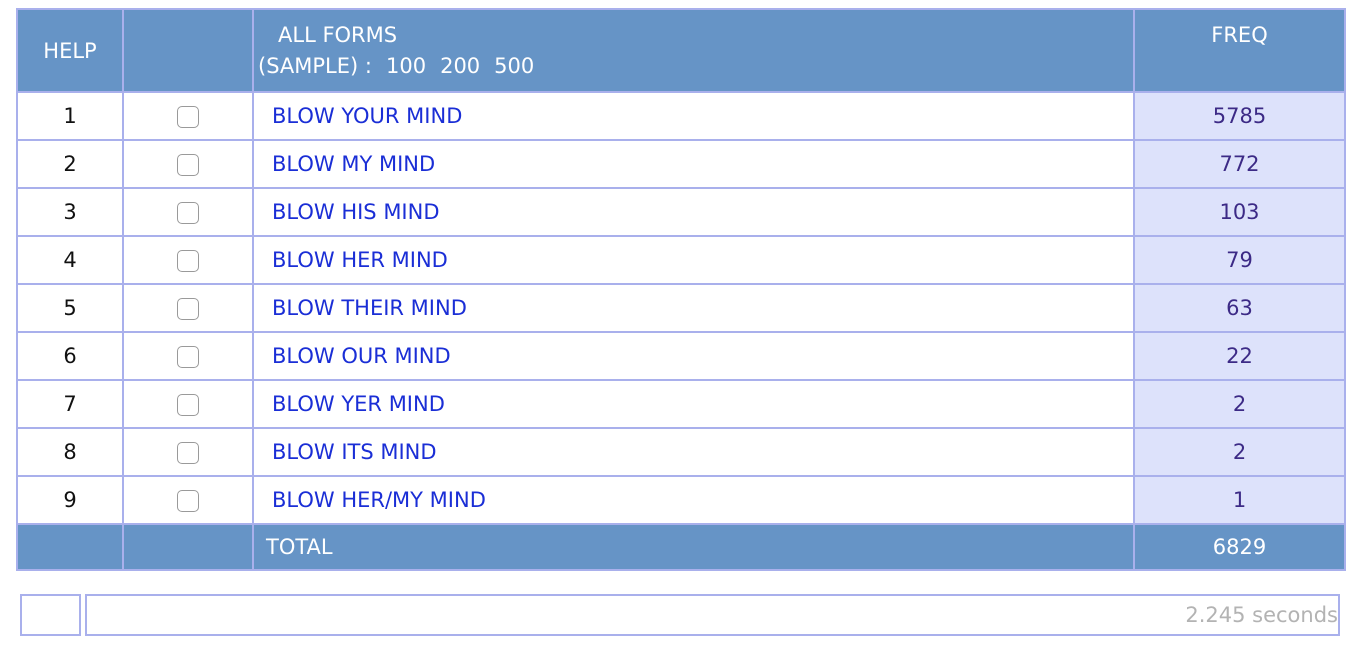 The height and width of the screenshot is (646, 1350). Describe the element at coordinates (681, 116) in the screenshot. I see `table-row: 1 BLOW YOUR MIND 5785` at that location.